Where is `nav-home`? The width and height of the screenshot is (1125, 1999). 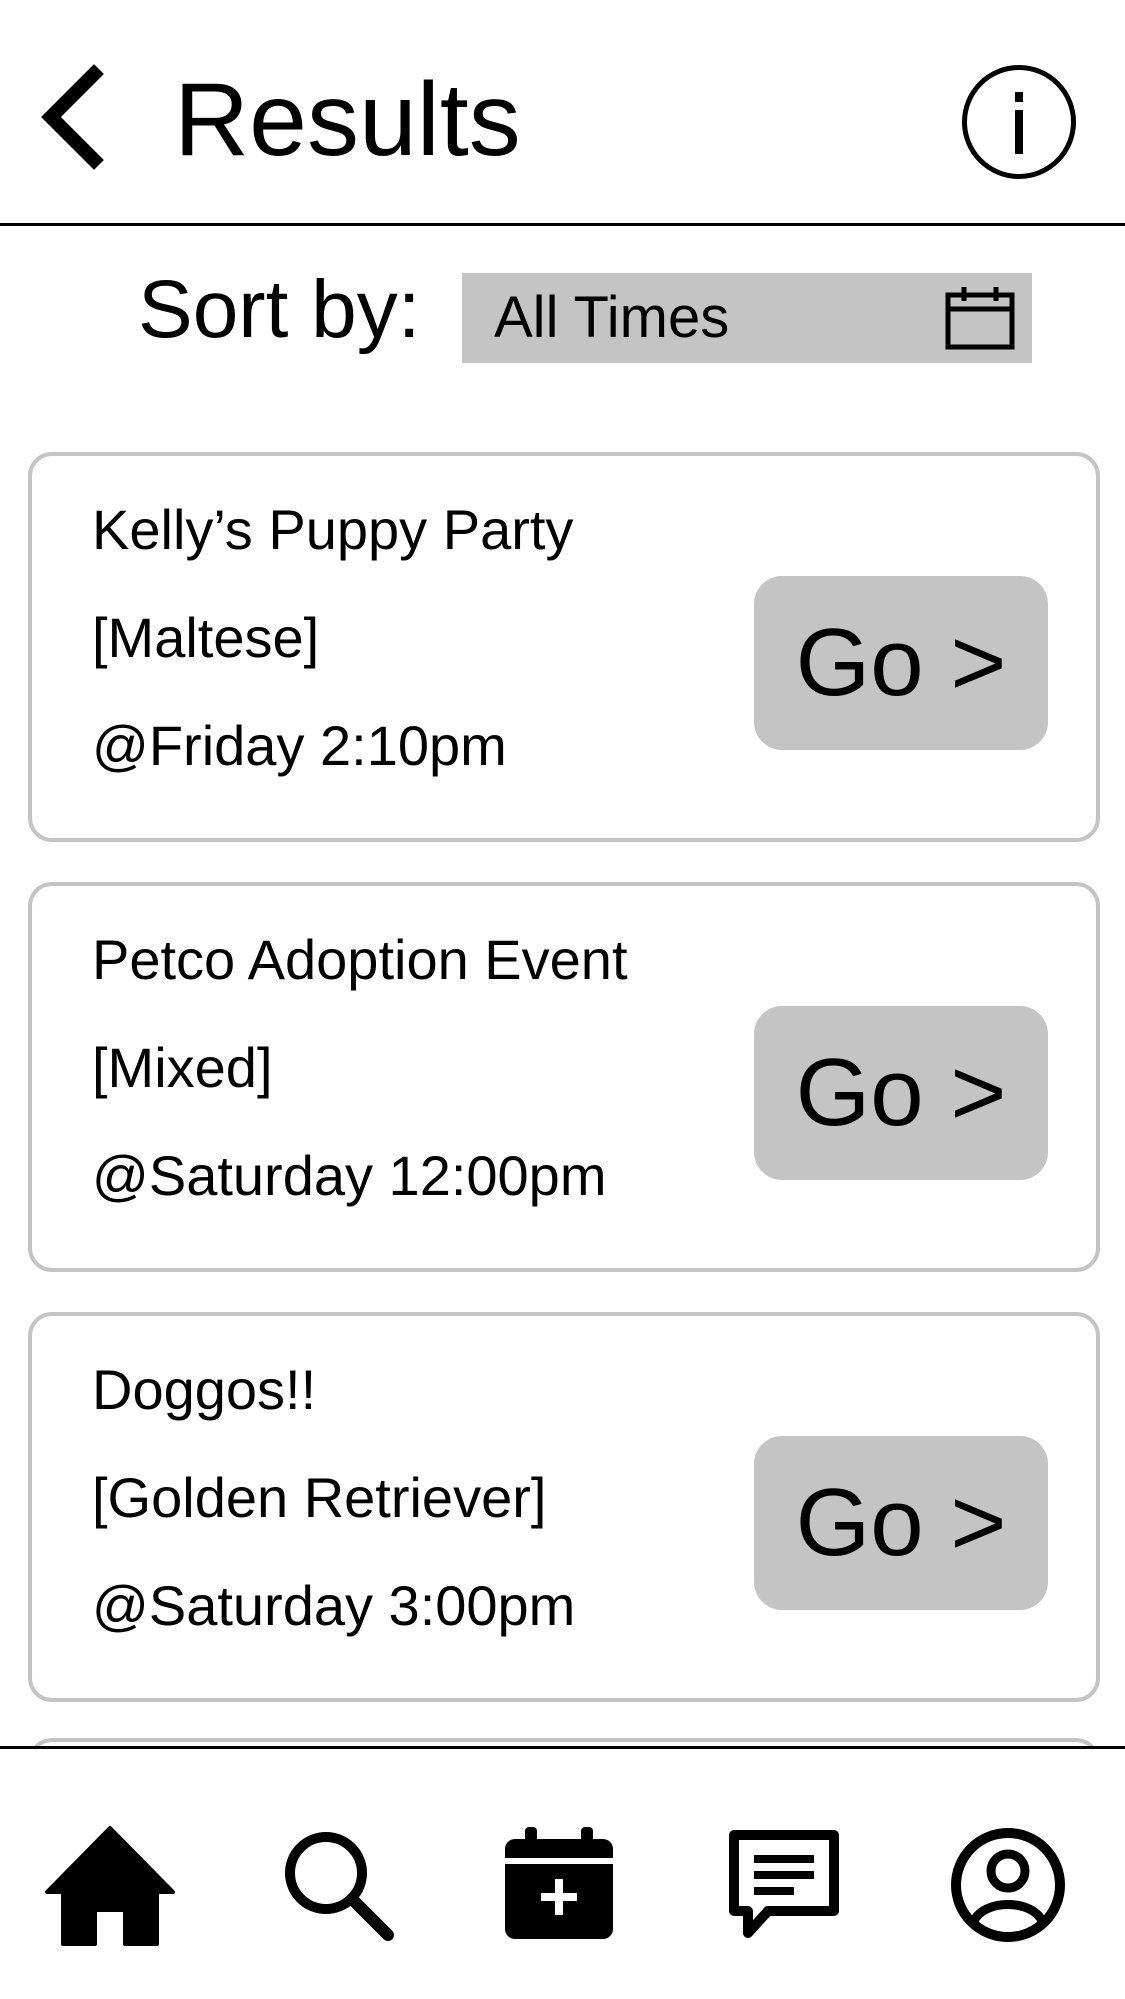
nav-home is located at coordinates (110, 1885).